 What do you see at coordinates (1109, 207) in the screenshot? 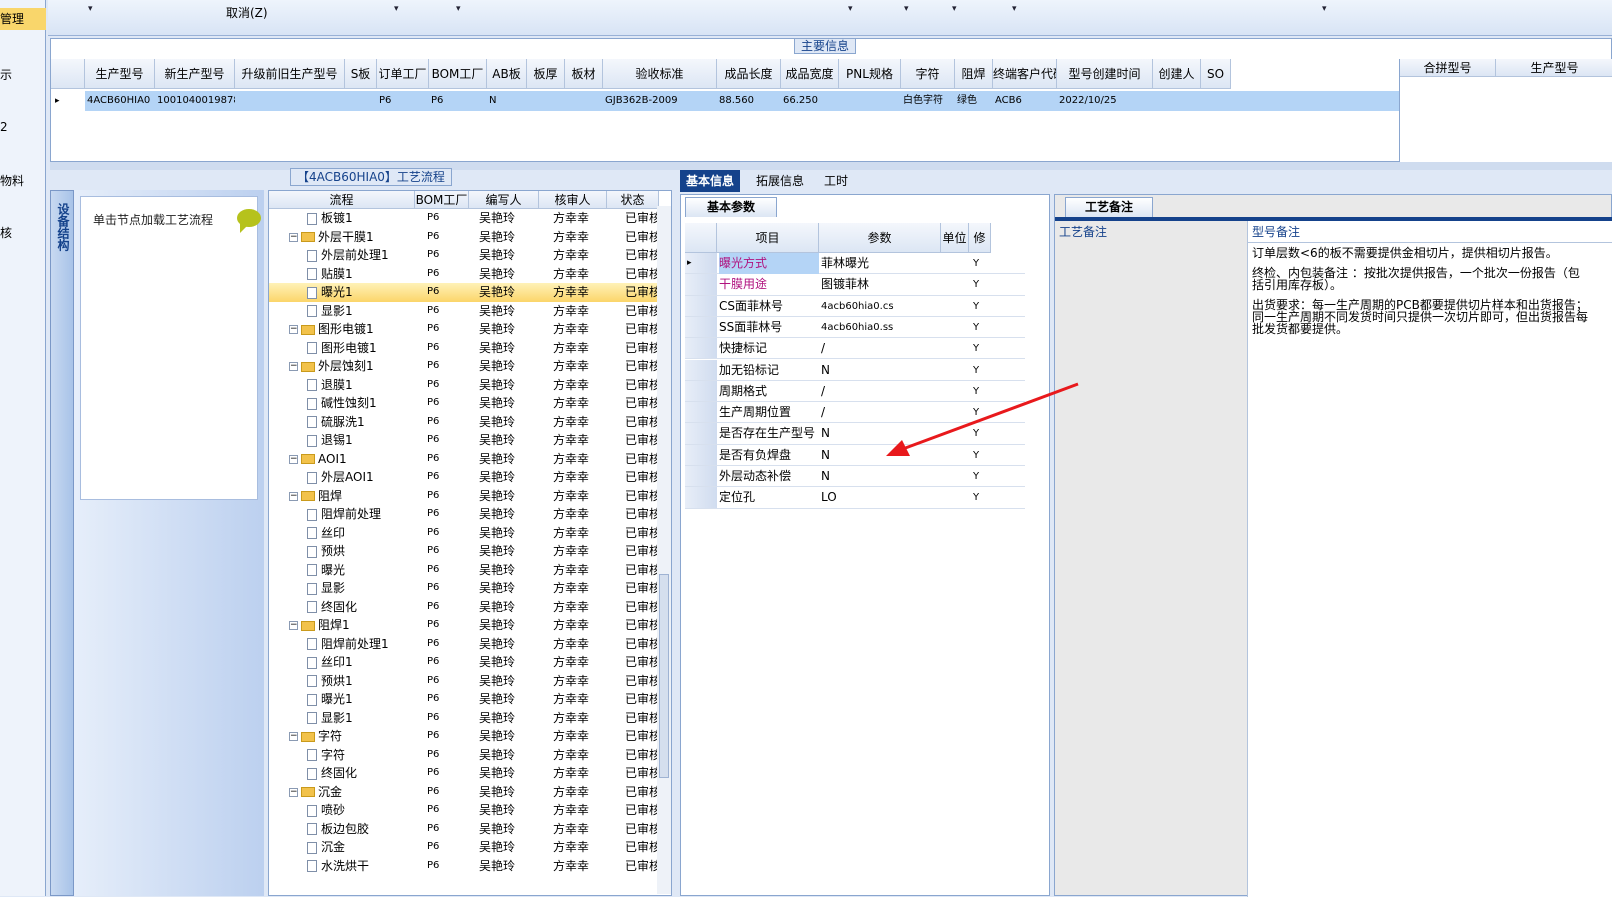
I see `tab-process-notes: 工艺备注` at bounding box center [1109, 207].